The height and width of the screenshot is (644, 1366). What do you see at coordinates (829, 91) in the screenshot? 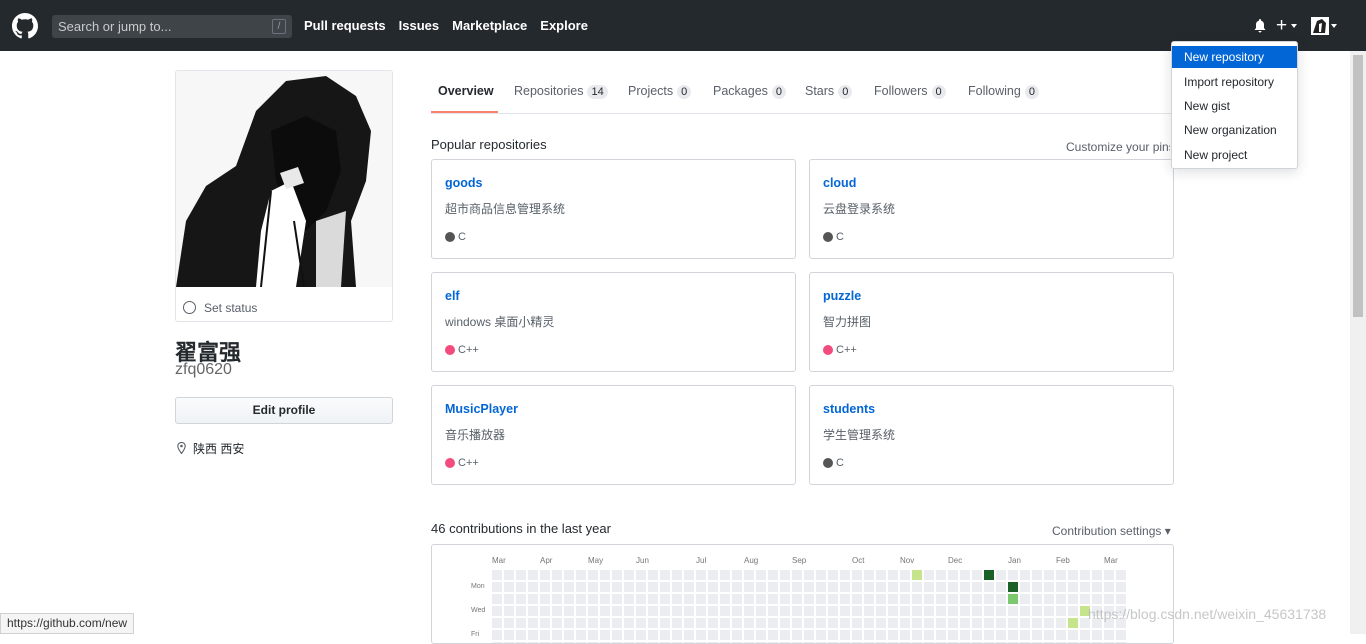
I see `tab-stars: Stars 0` at bounding box center [829, 91].